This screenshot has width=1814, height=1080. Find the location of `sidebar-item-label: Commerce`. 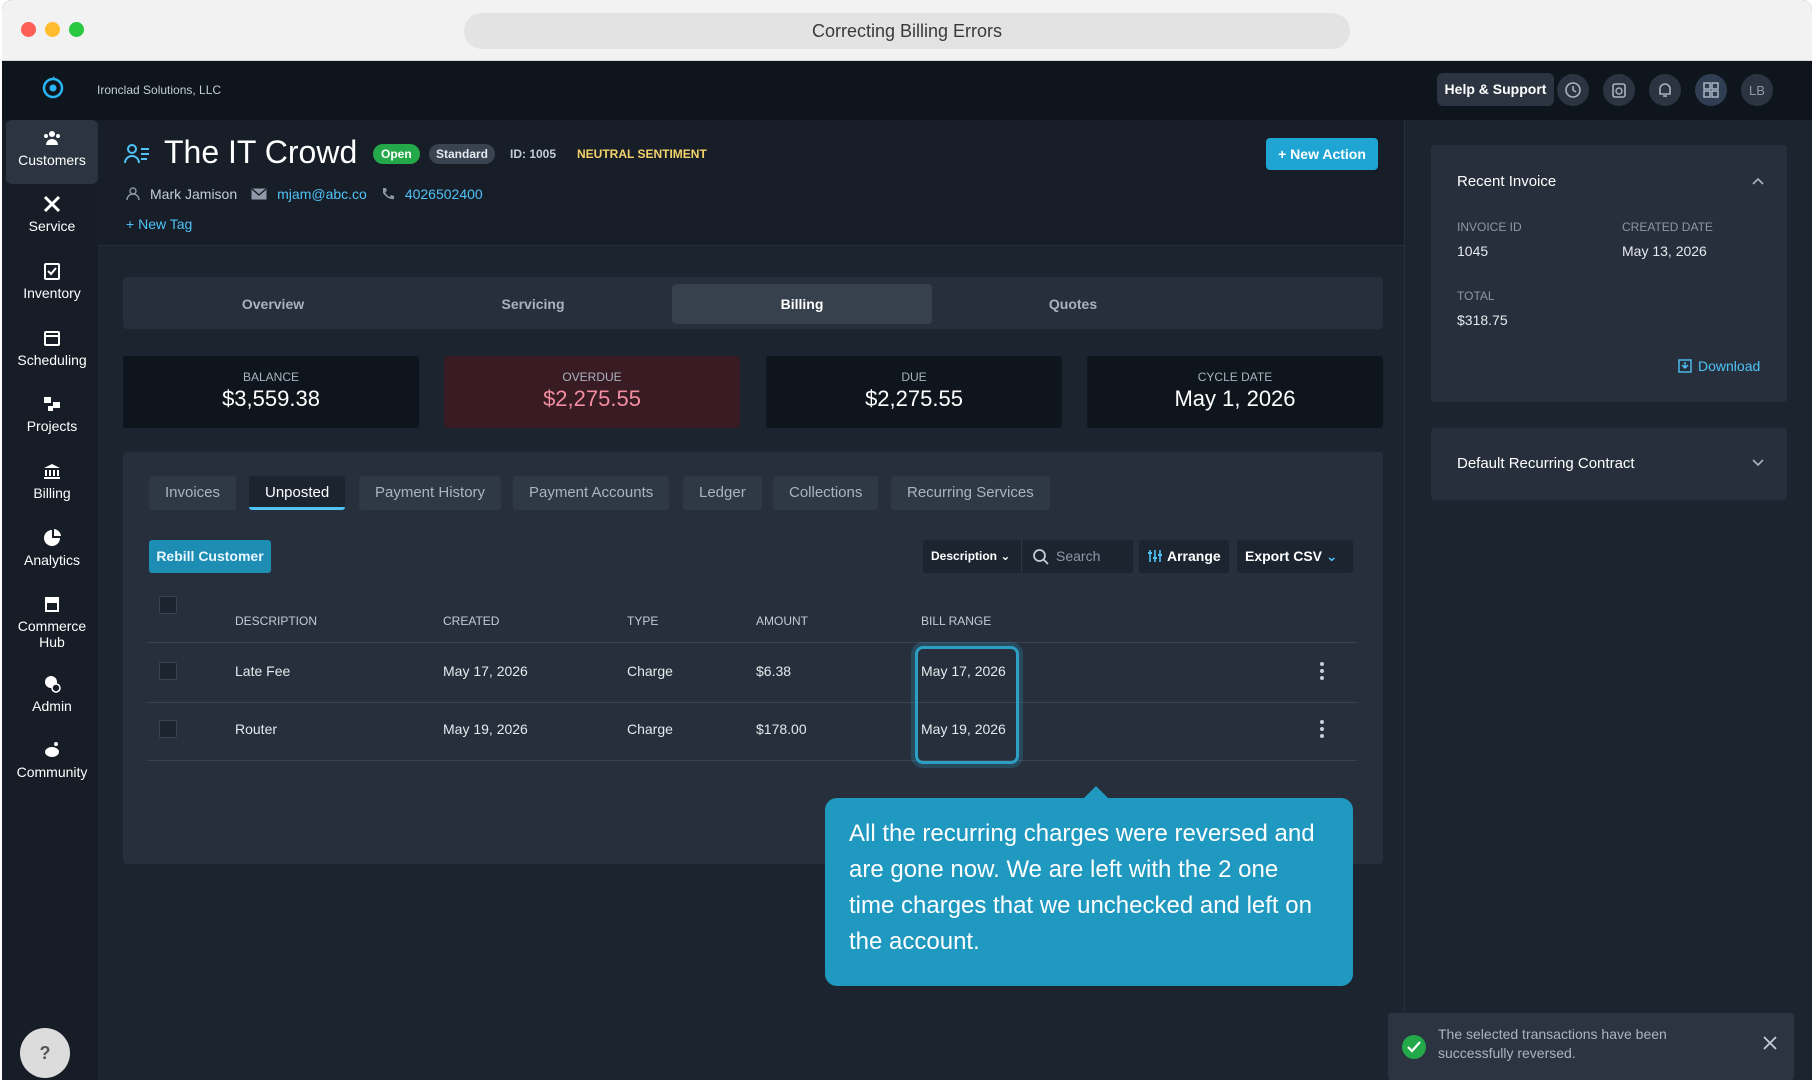

sidebar-item-label: Commerce is located at coordinates (52, 626).